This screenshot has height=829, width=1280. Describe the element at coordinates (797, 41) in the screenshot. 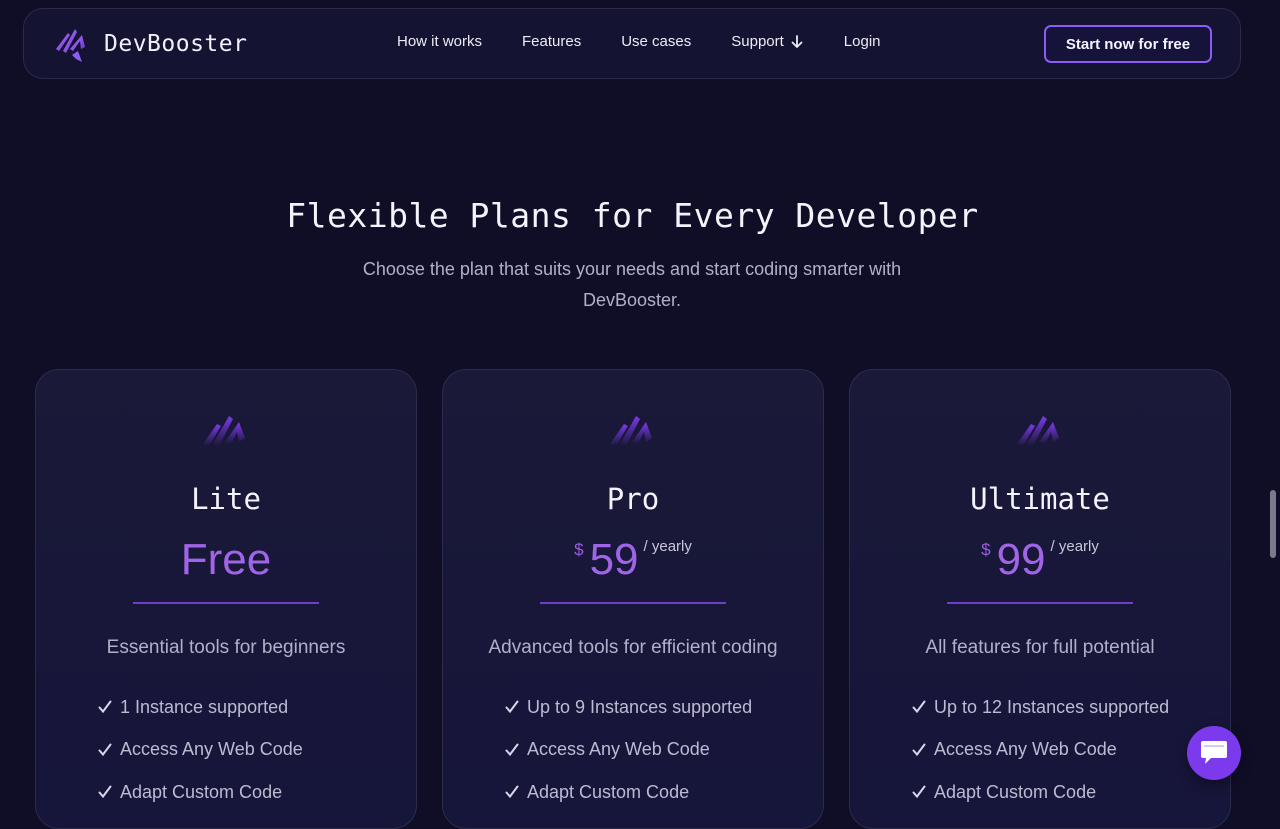

I see `arrow-down-icon` at that location.